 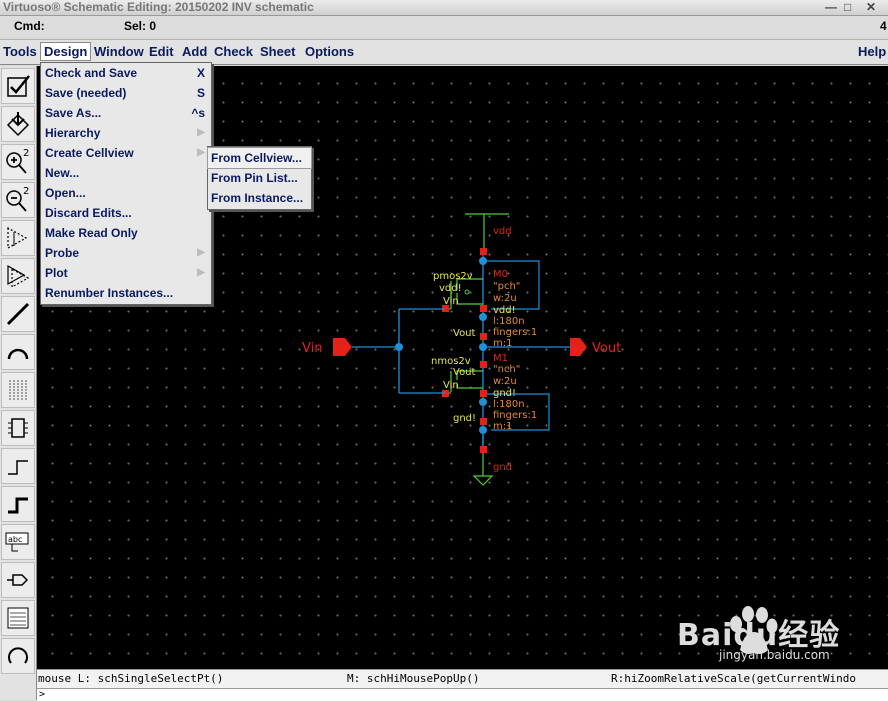 What do you see at coordinates (91, 73) in the screenshot?
I see `menu-item-label: Check and Save` at bounding box center [91, 73].